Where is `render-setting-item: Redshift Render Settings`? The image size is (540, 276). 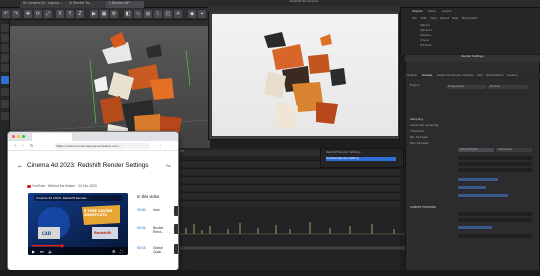
render-setting-item: Redshift Render Settings is located at coordinates (361, 153).